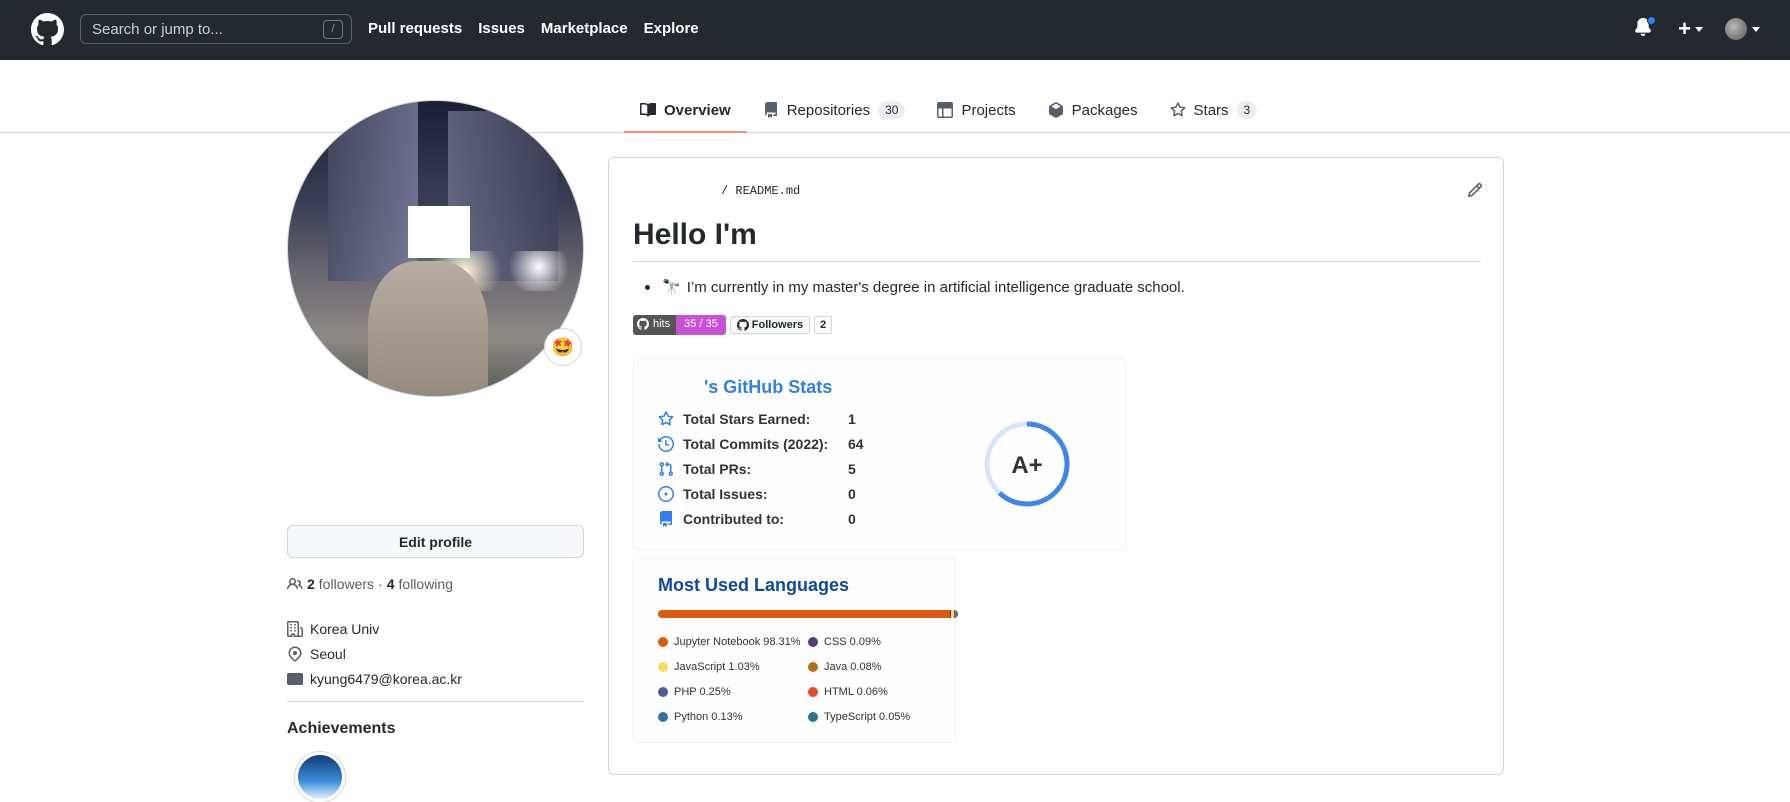 The image size is (1790, 802). Describe the element at coordinates (391, 584) in the screenshot. I see `following-count: 4` at that location.